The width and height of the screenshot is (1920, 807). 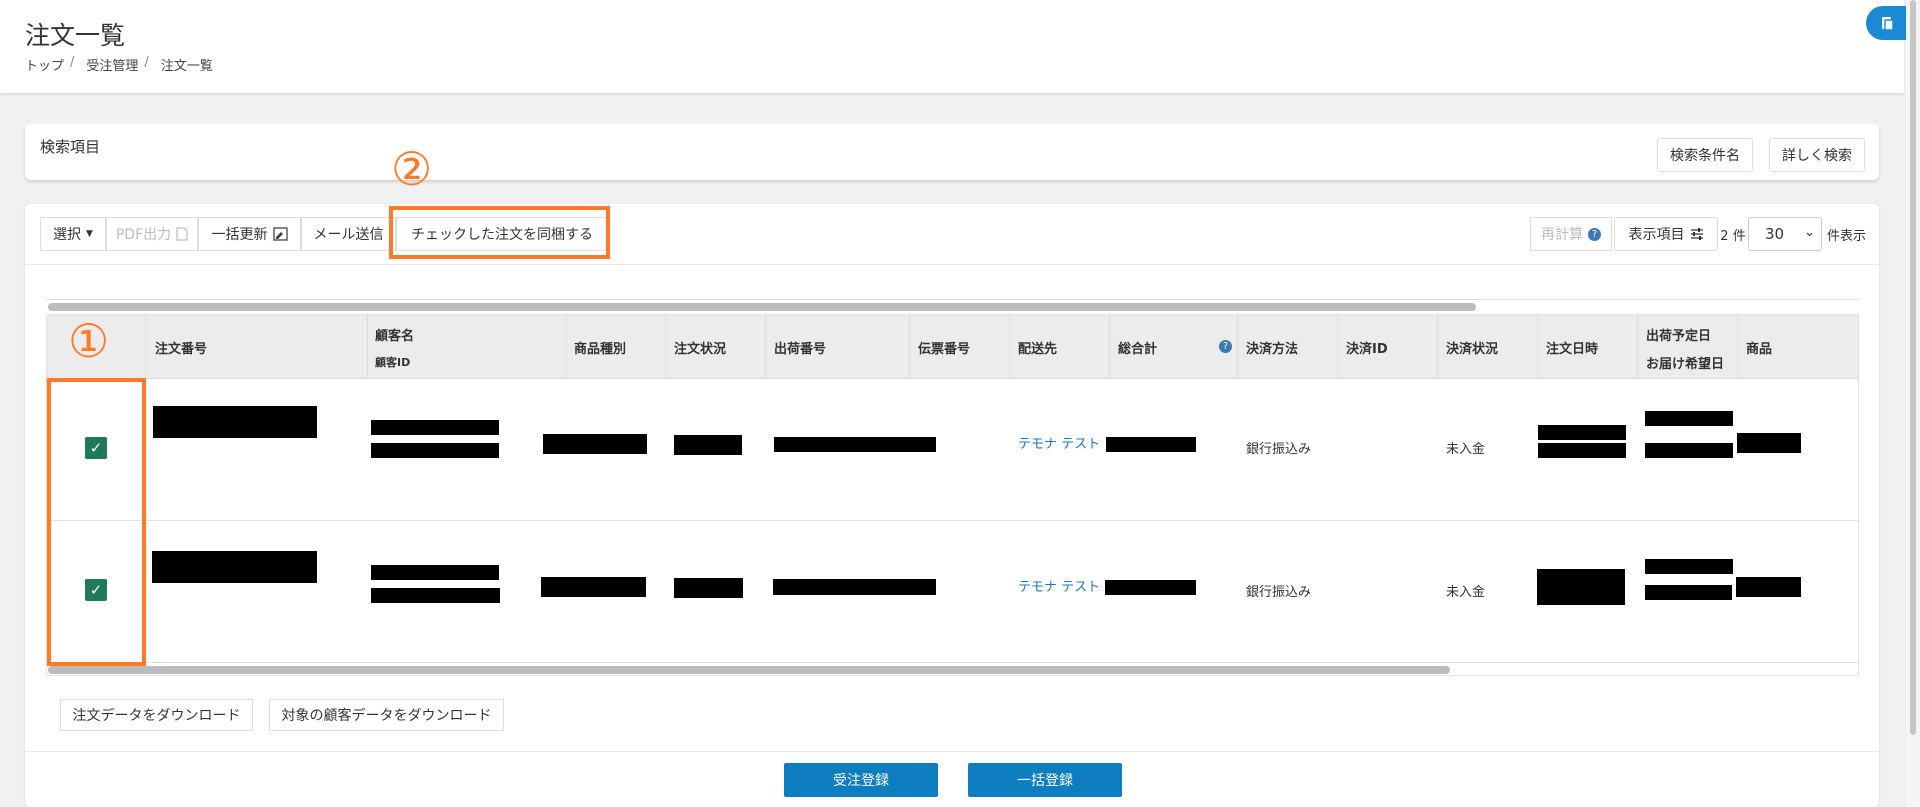 What do you see at coordinates (600, 347) in the screenshot?
I see `col-product-type: 商品種別` at bounding box center [600, 347].